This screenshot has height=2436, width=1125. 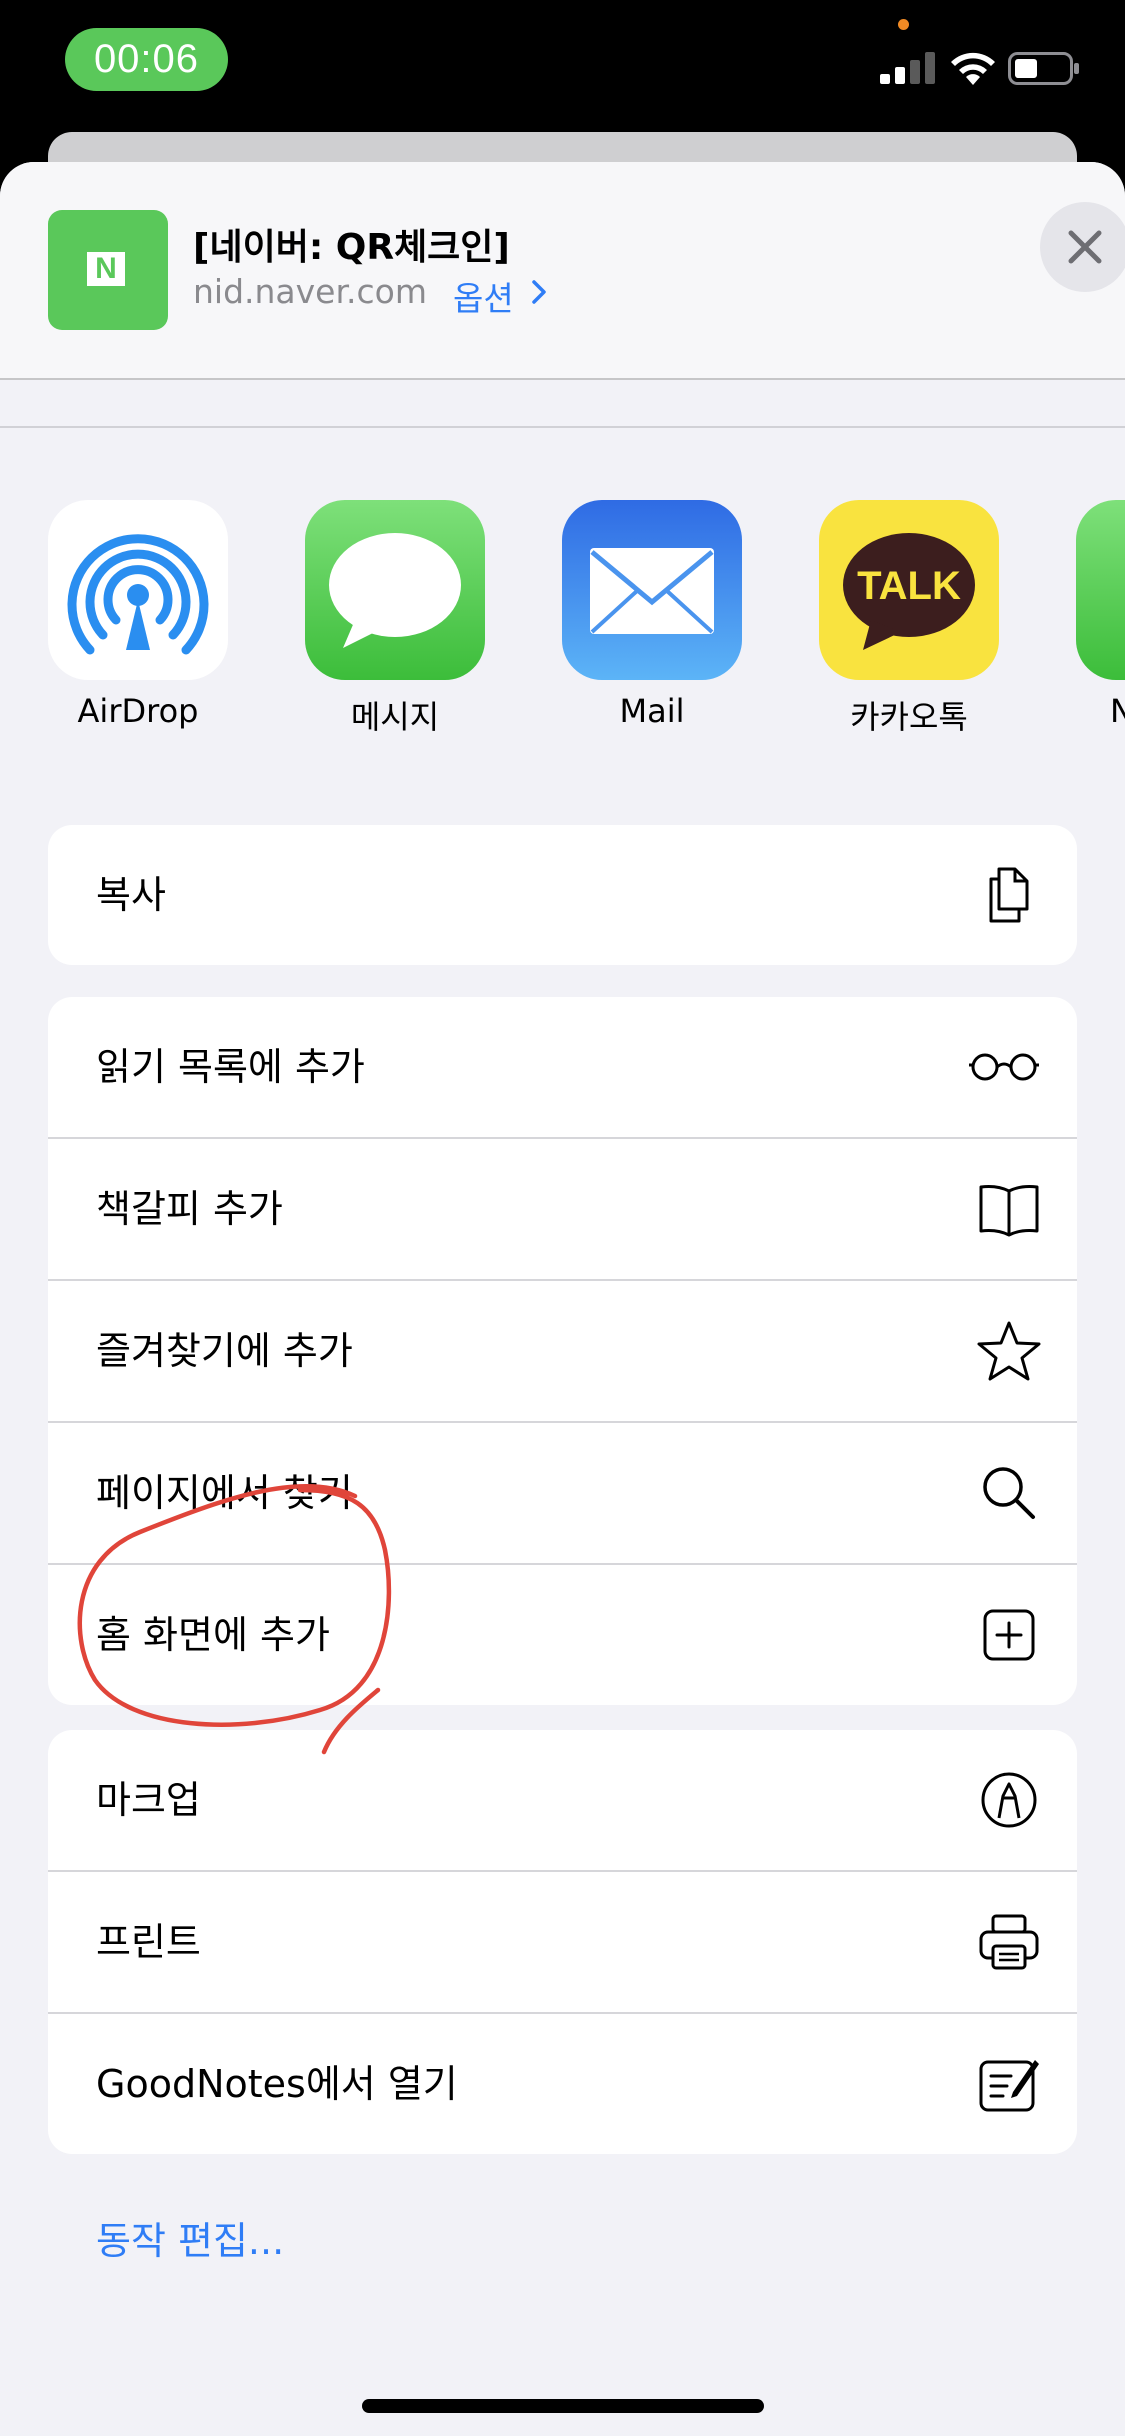 What do you see at coordinates (1009, 1493) in the screenshot?
I see `search-icon` at bounding box center [1009, 1493].